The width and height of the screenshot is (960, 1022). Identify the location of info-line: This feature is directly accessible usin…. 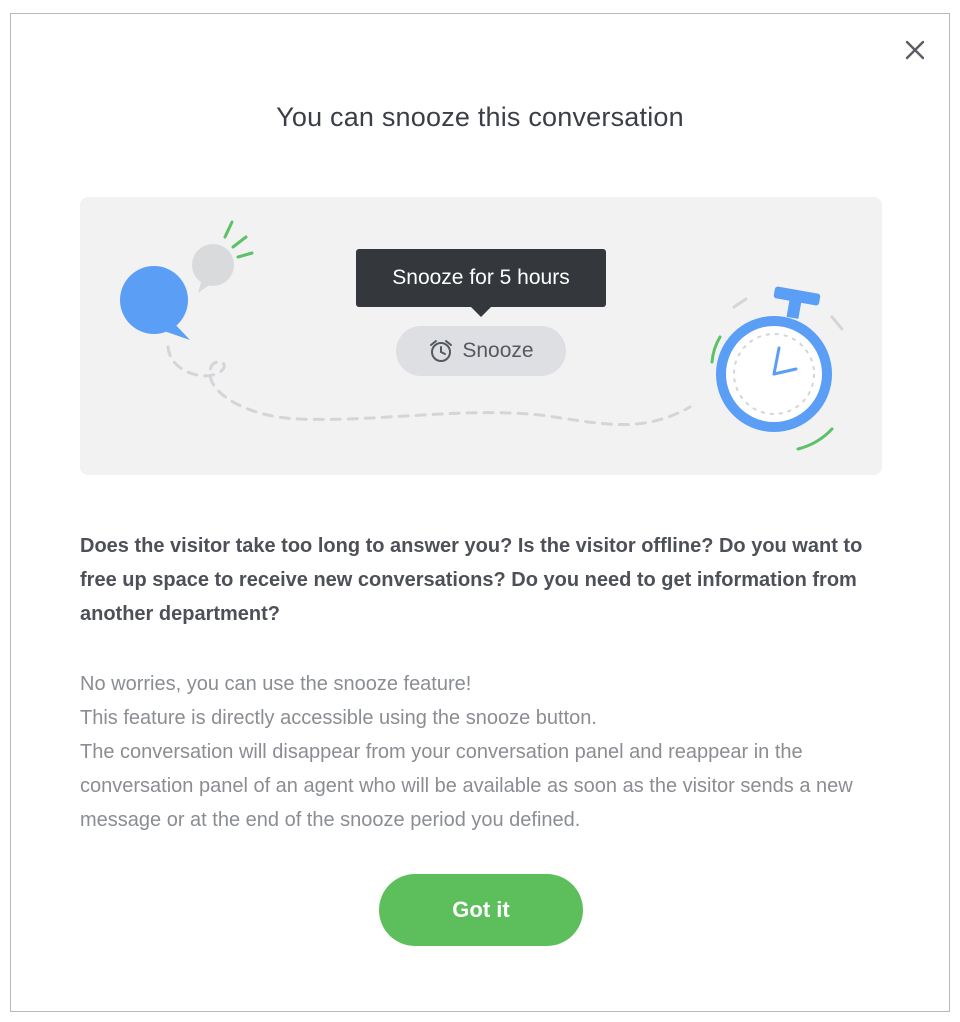
(338, 718).